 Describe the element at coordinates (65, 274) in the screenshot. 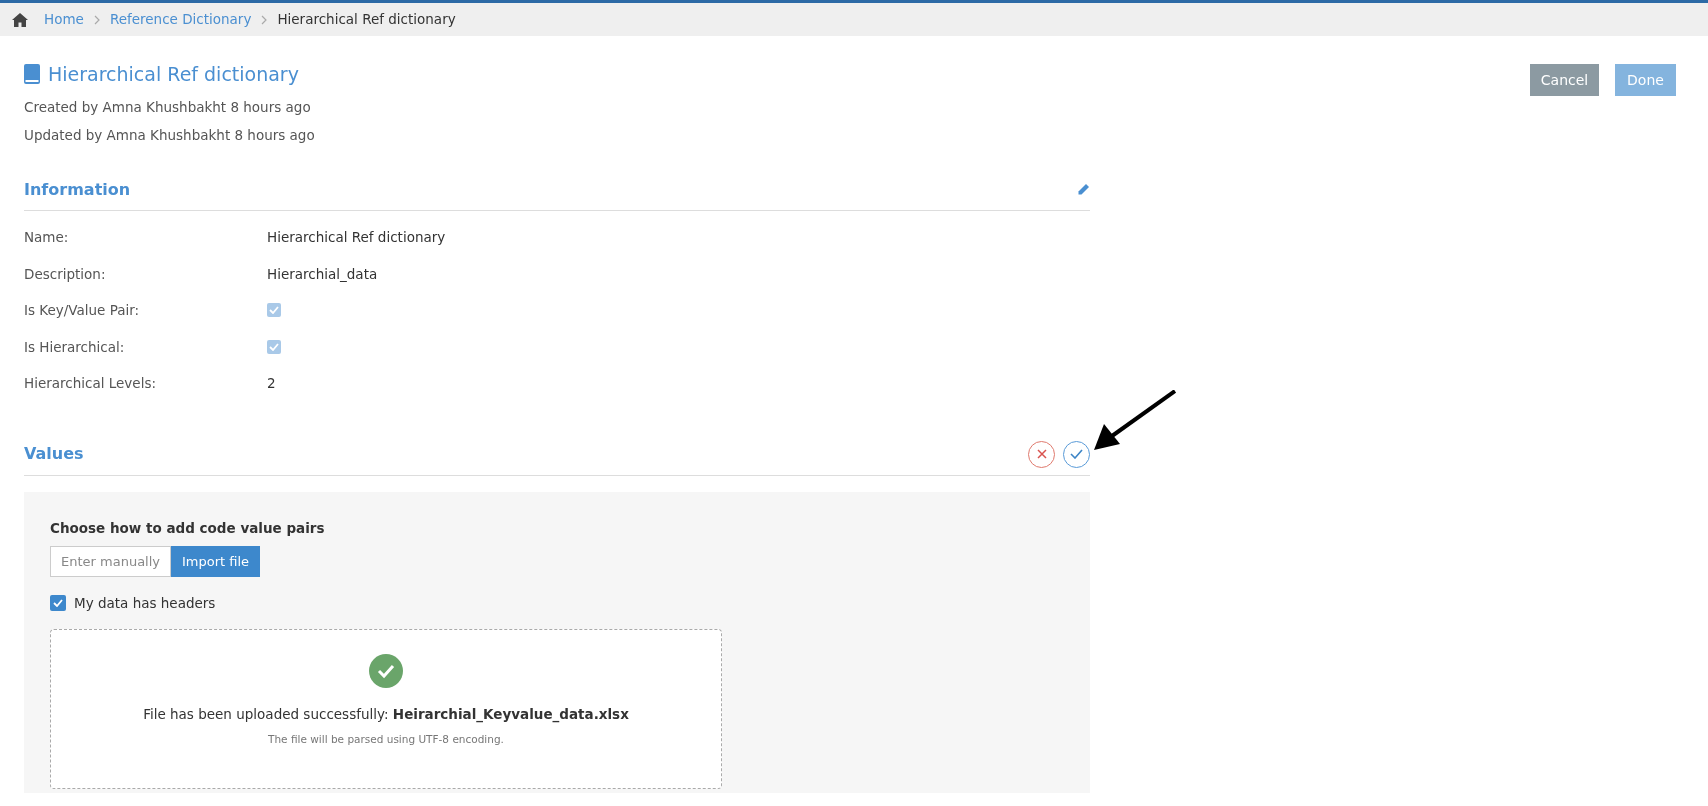

I see `field-label: Description:` at that location.